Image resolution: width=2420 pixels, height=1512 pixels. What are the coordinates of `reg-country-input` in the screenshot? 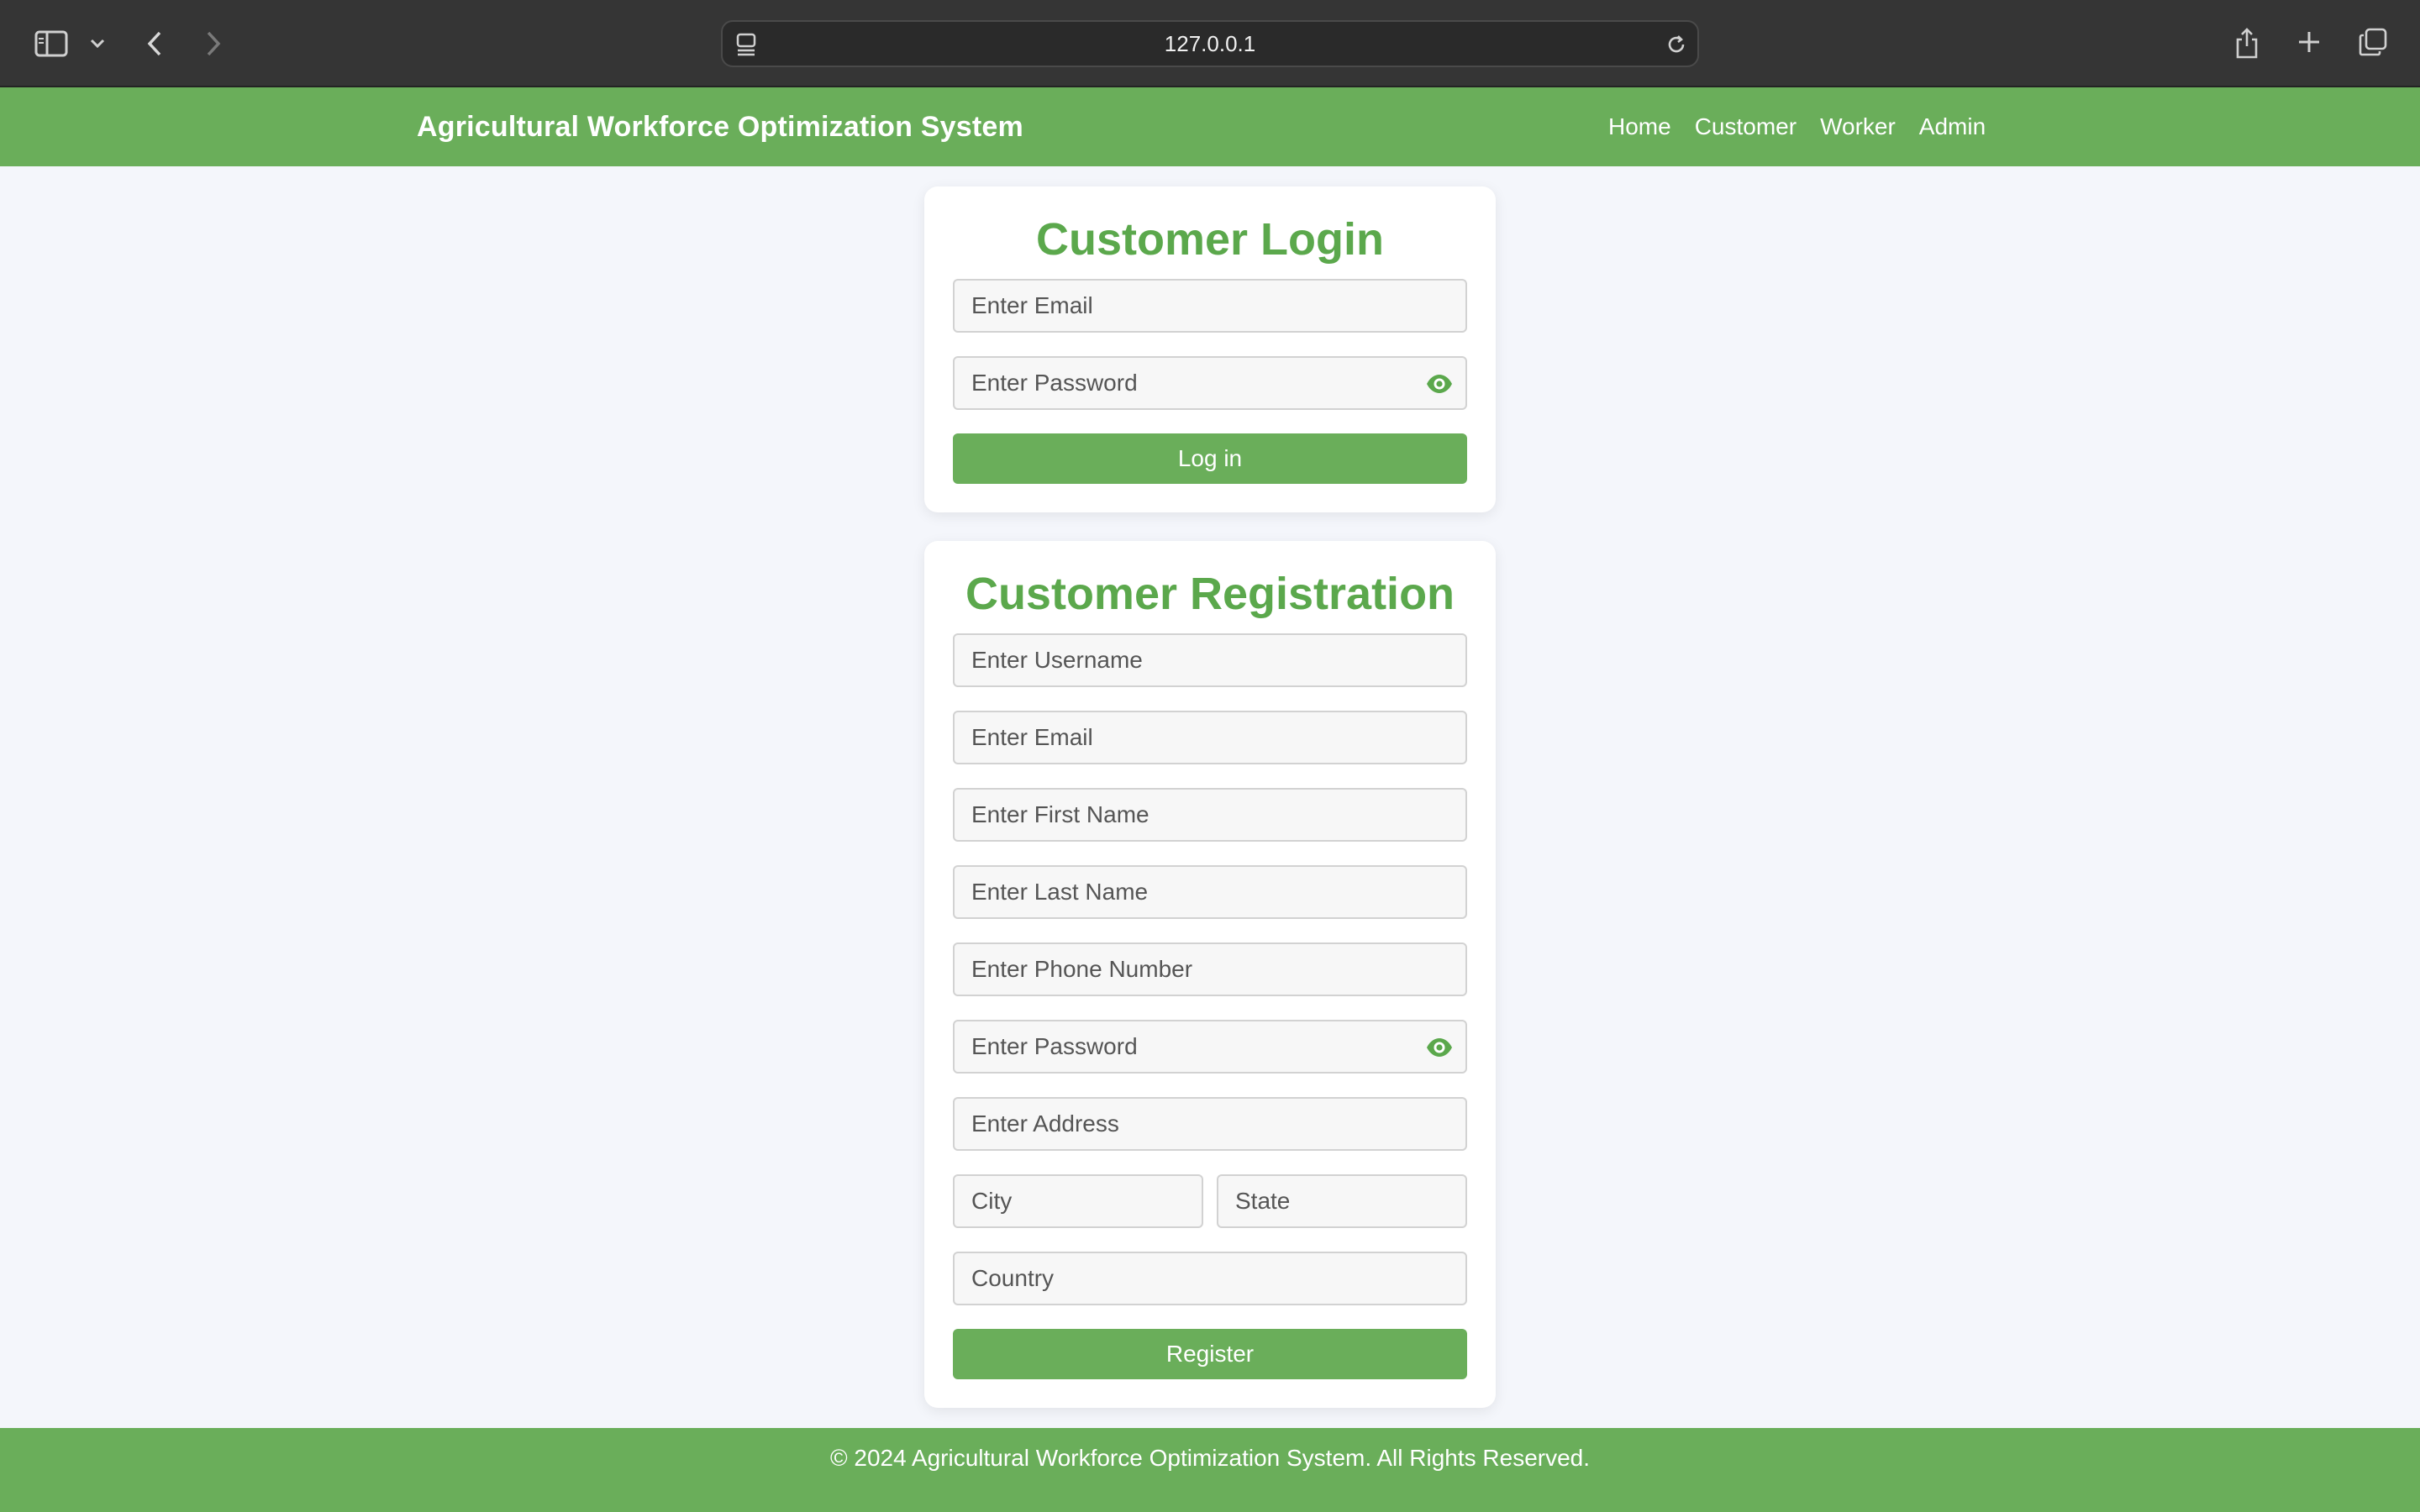 It's located at (1210, 1278).